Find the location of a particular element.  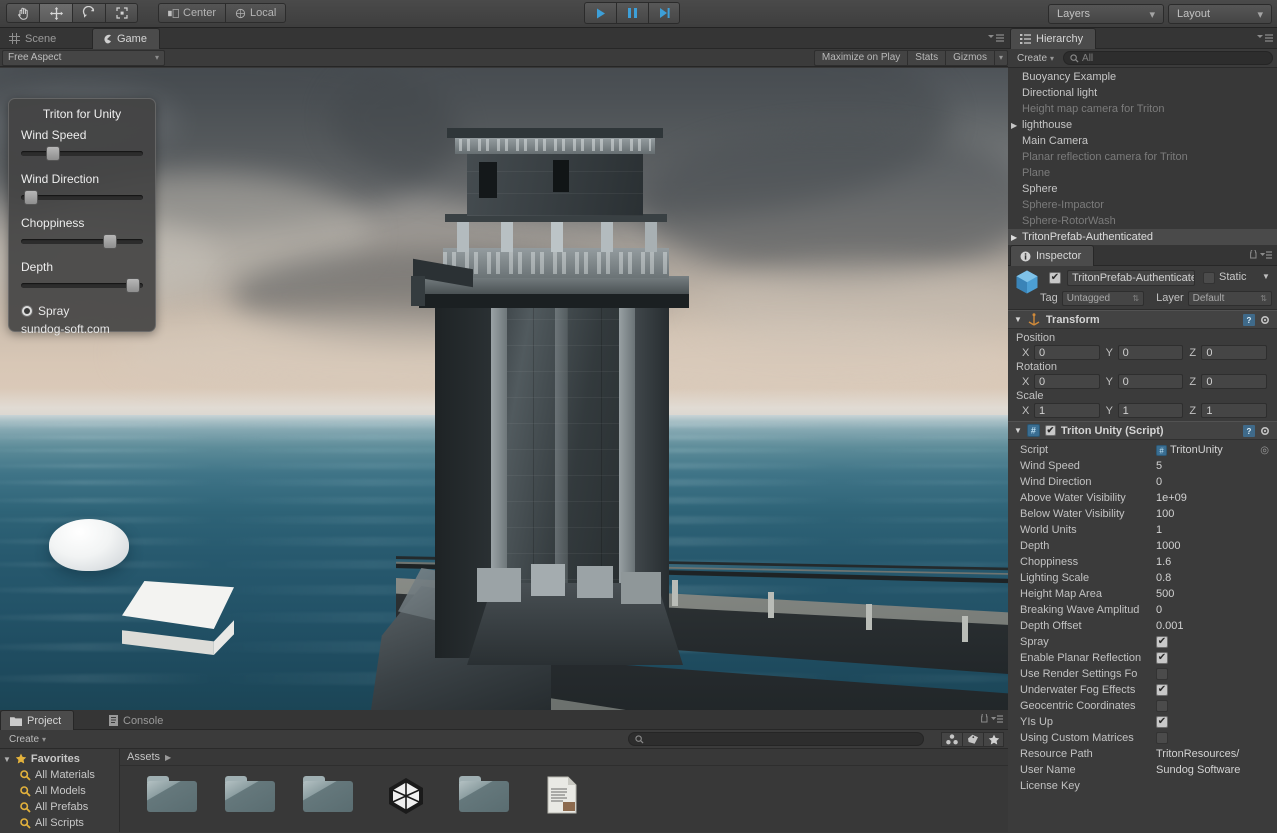

hierarchy-panel-menu-button is located at coordinates (1265, 38).